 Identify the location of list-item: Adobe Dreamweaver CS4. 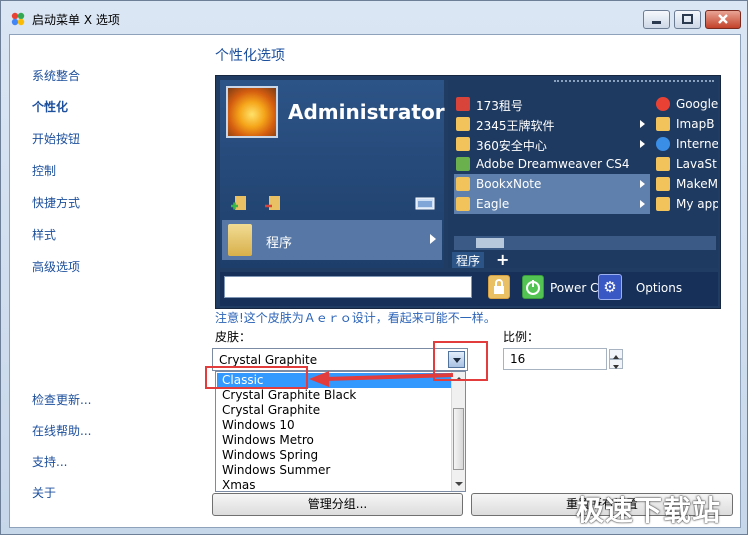
(552, 164).